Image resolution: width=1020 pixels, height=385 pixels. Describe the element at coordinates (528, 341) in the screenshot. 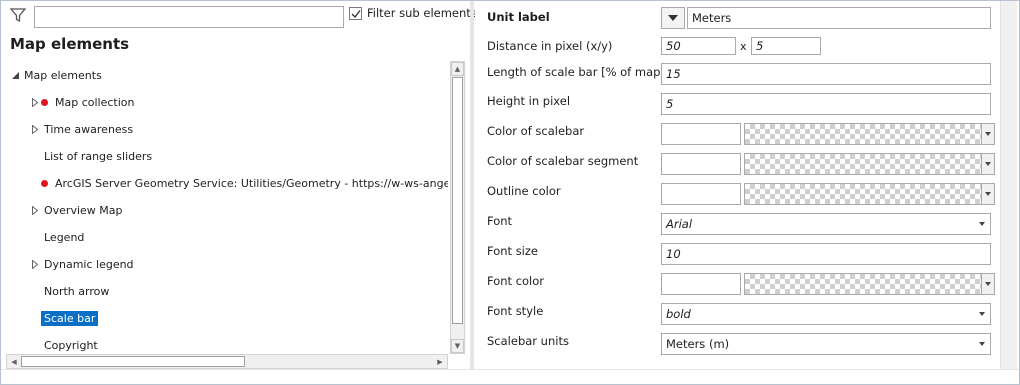

I see `scalebar-units-label: Scalebar units` at that location.